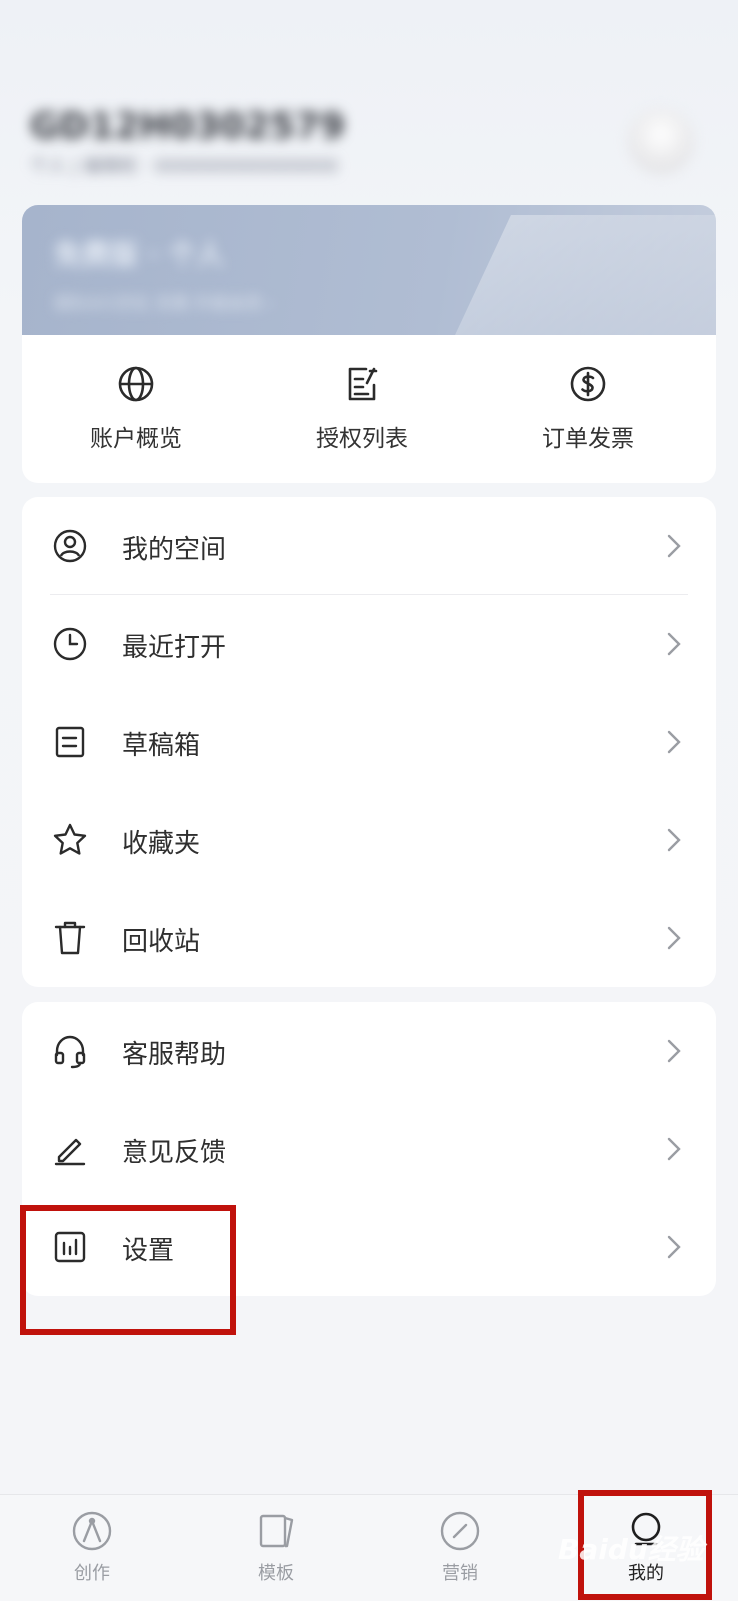 The image size is (738, 1601). I want to click on menu-item-label: 我的空间, so click(174, 550).